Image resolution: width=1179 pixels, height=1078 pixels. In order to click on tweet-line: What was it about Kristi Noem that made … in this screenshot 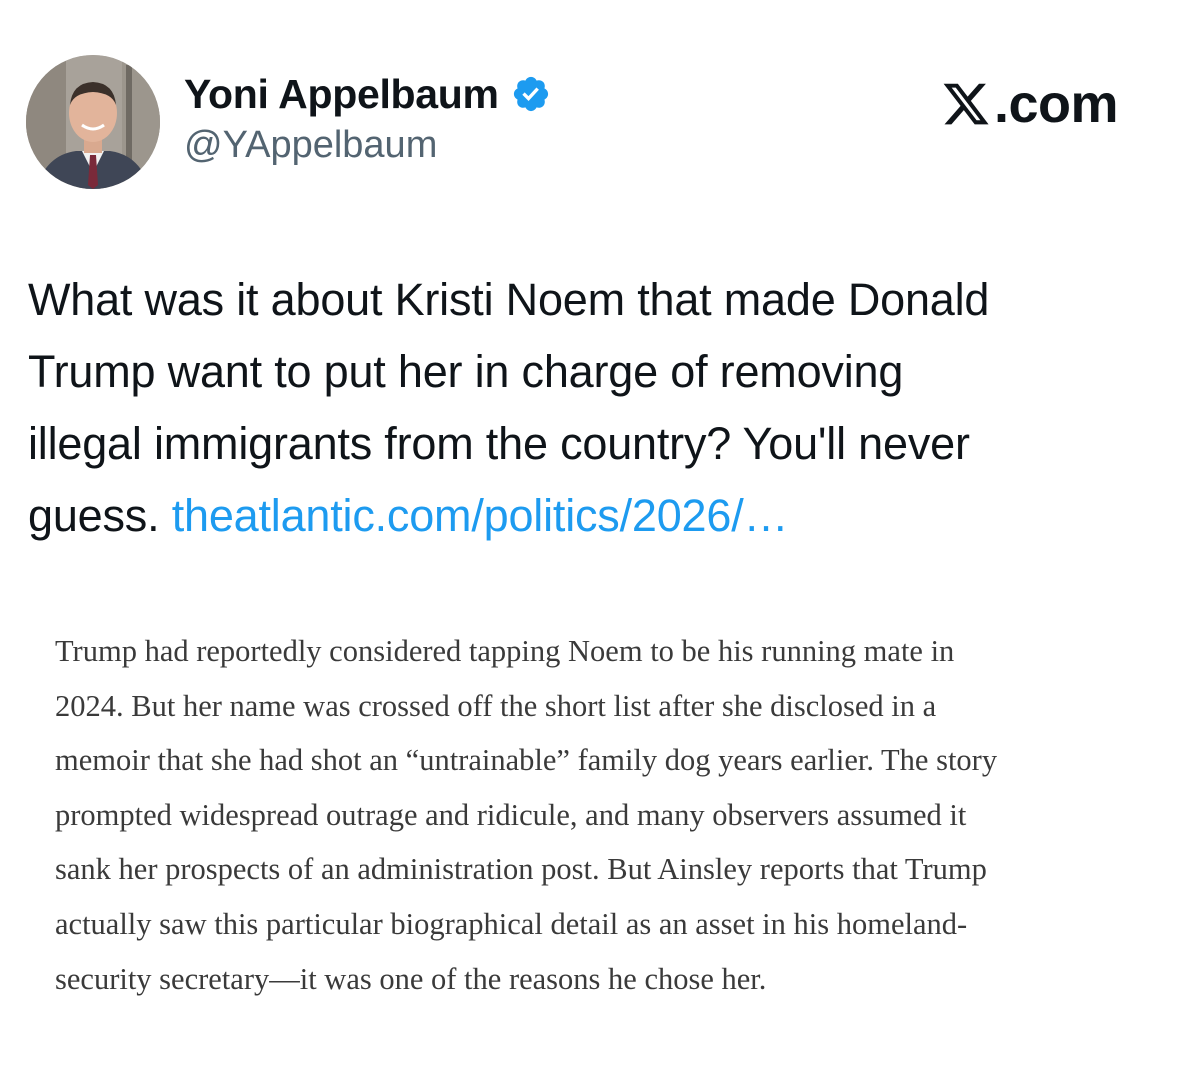, I will do `click(509, 299)`.